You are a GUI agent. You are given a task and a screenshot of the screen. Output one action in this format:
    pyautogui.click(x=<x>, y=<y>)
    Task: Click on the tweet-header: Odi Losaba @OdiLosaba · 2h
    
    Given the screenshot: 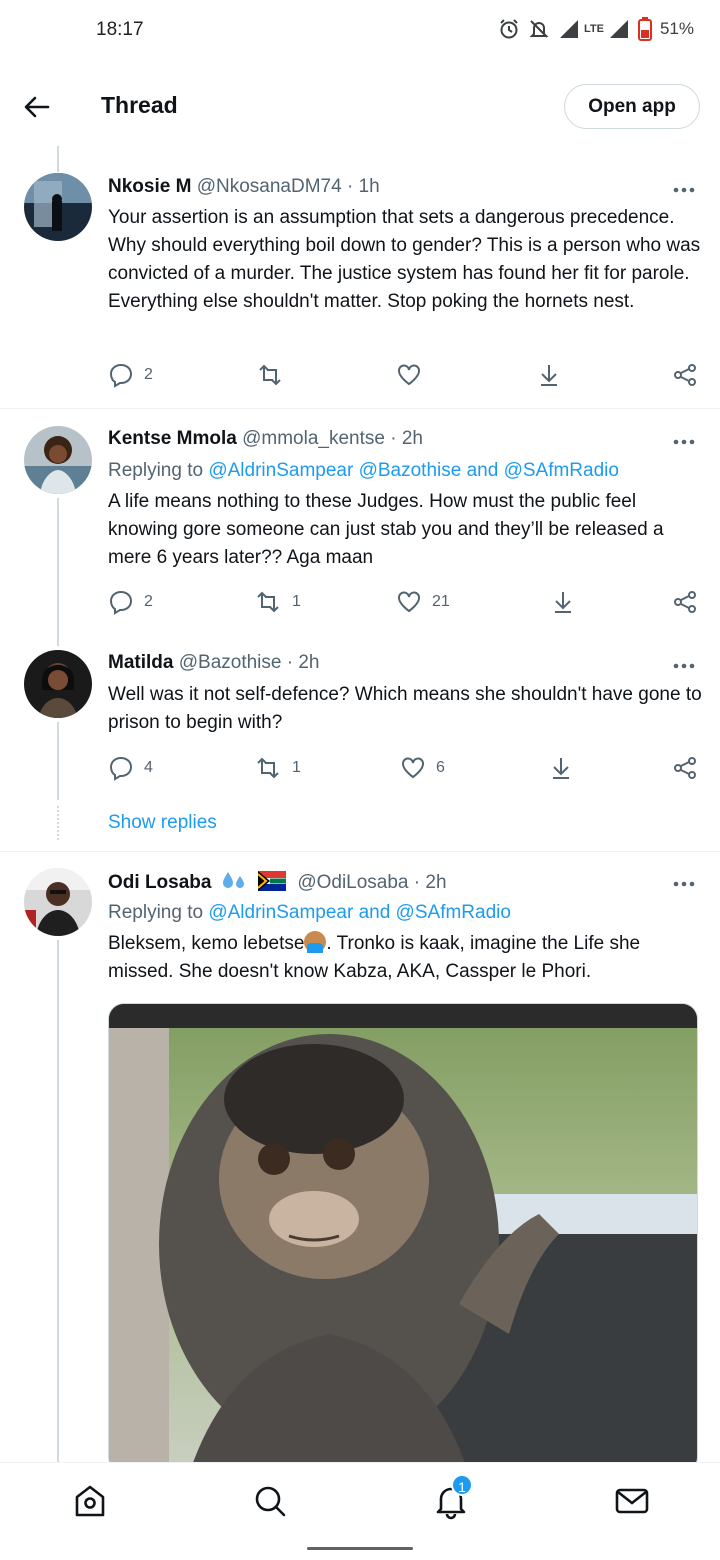 What is the action you would take?
    pyautogui.click(x=402, y=882)
    